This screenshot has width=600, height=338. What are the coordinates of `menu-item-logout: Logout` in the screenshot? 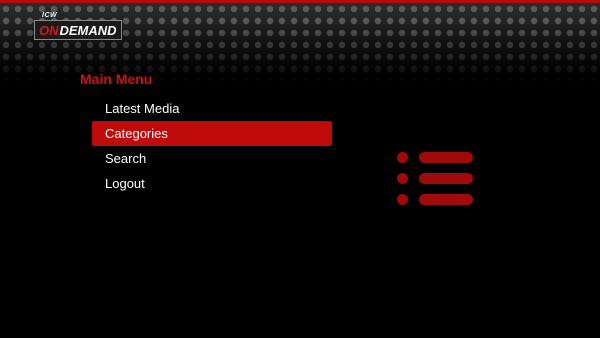 It's located at (212, 183).